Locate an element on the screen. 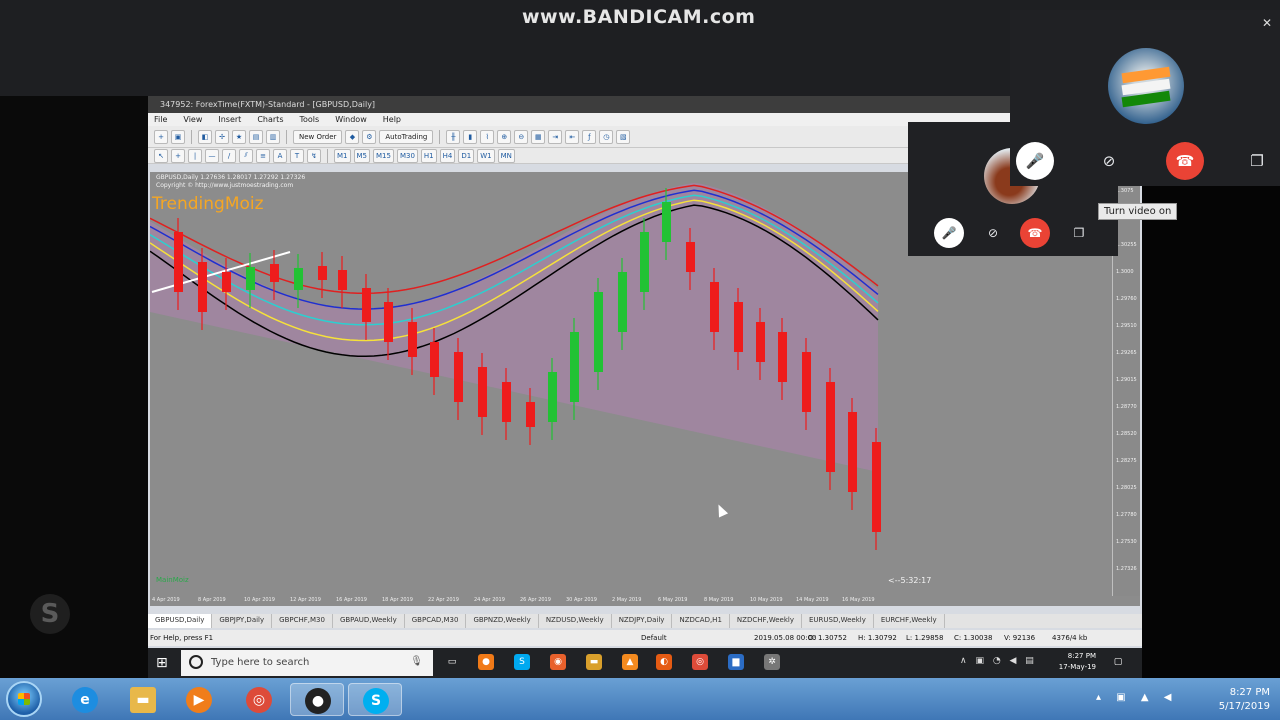 The image size is (1280, 720). new-order-button: New Order is located at coordinates (318, 136).